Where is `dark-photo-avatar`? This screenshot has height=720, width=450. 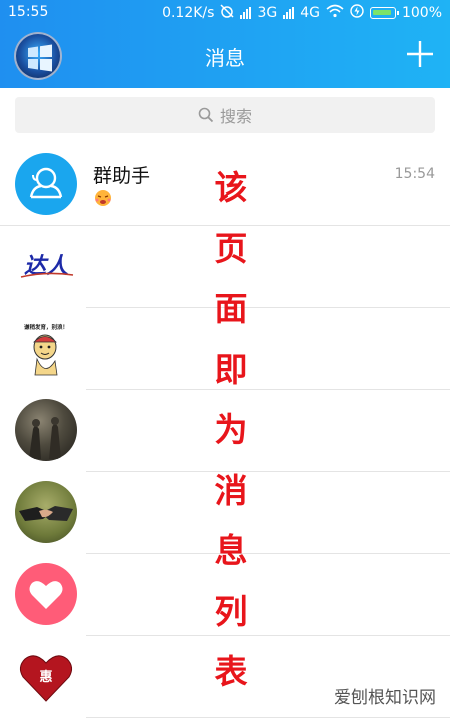 dark-photo-avatar is located at coordinates (46, 430).